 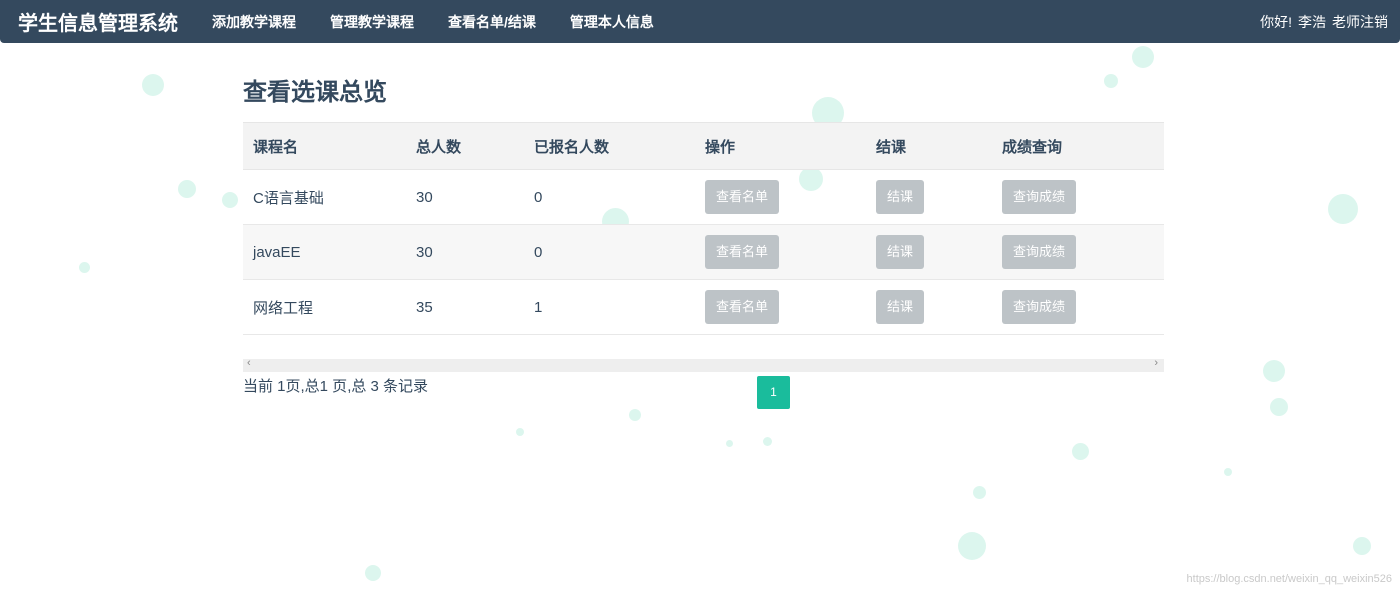 I want to click on table-row: C语言基础 30 0 查看名单 结课 查询成绩, so click(x=703, y=197).